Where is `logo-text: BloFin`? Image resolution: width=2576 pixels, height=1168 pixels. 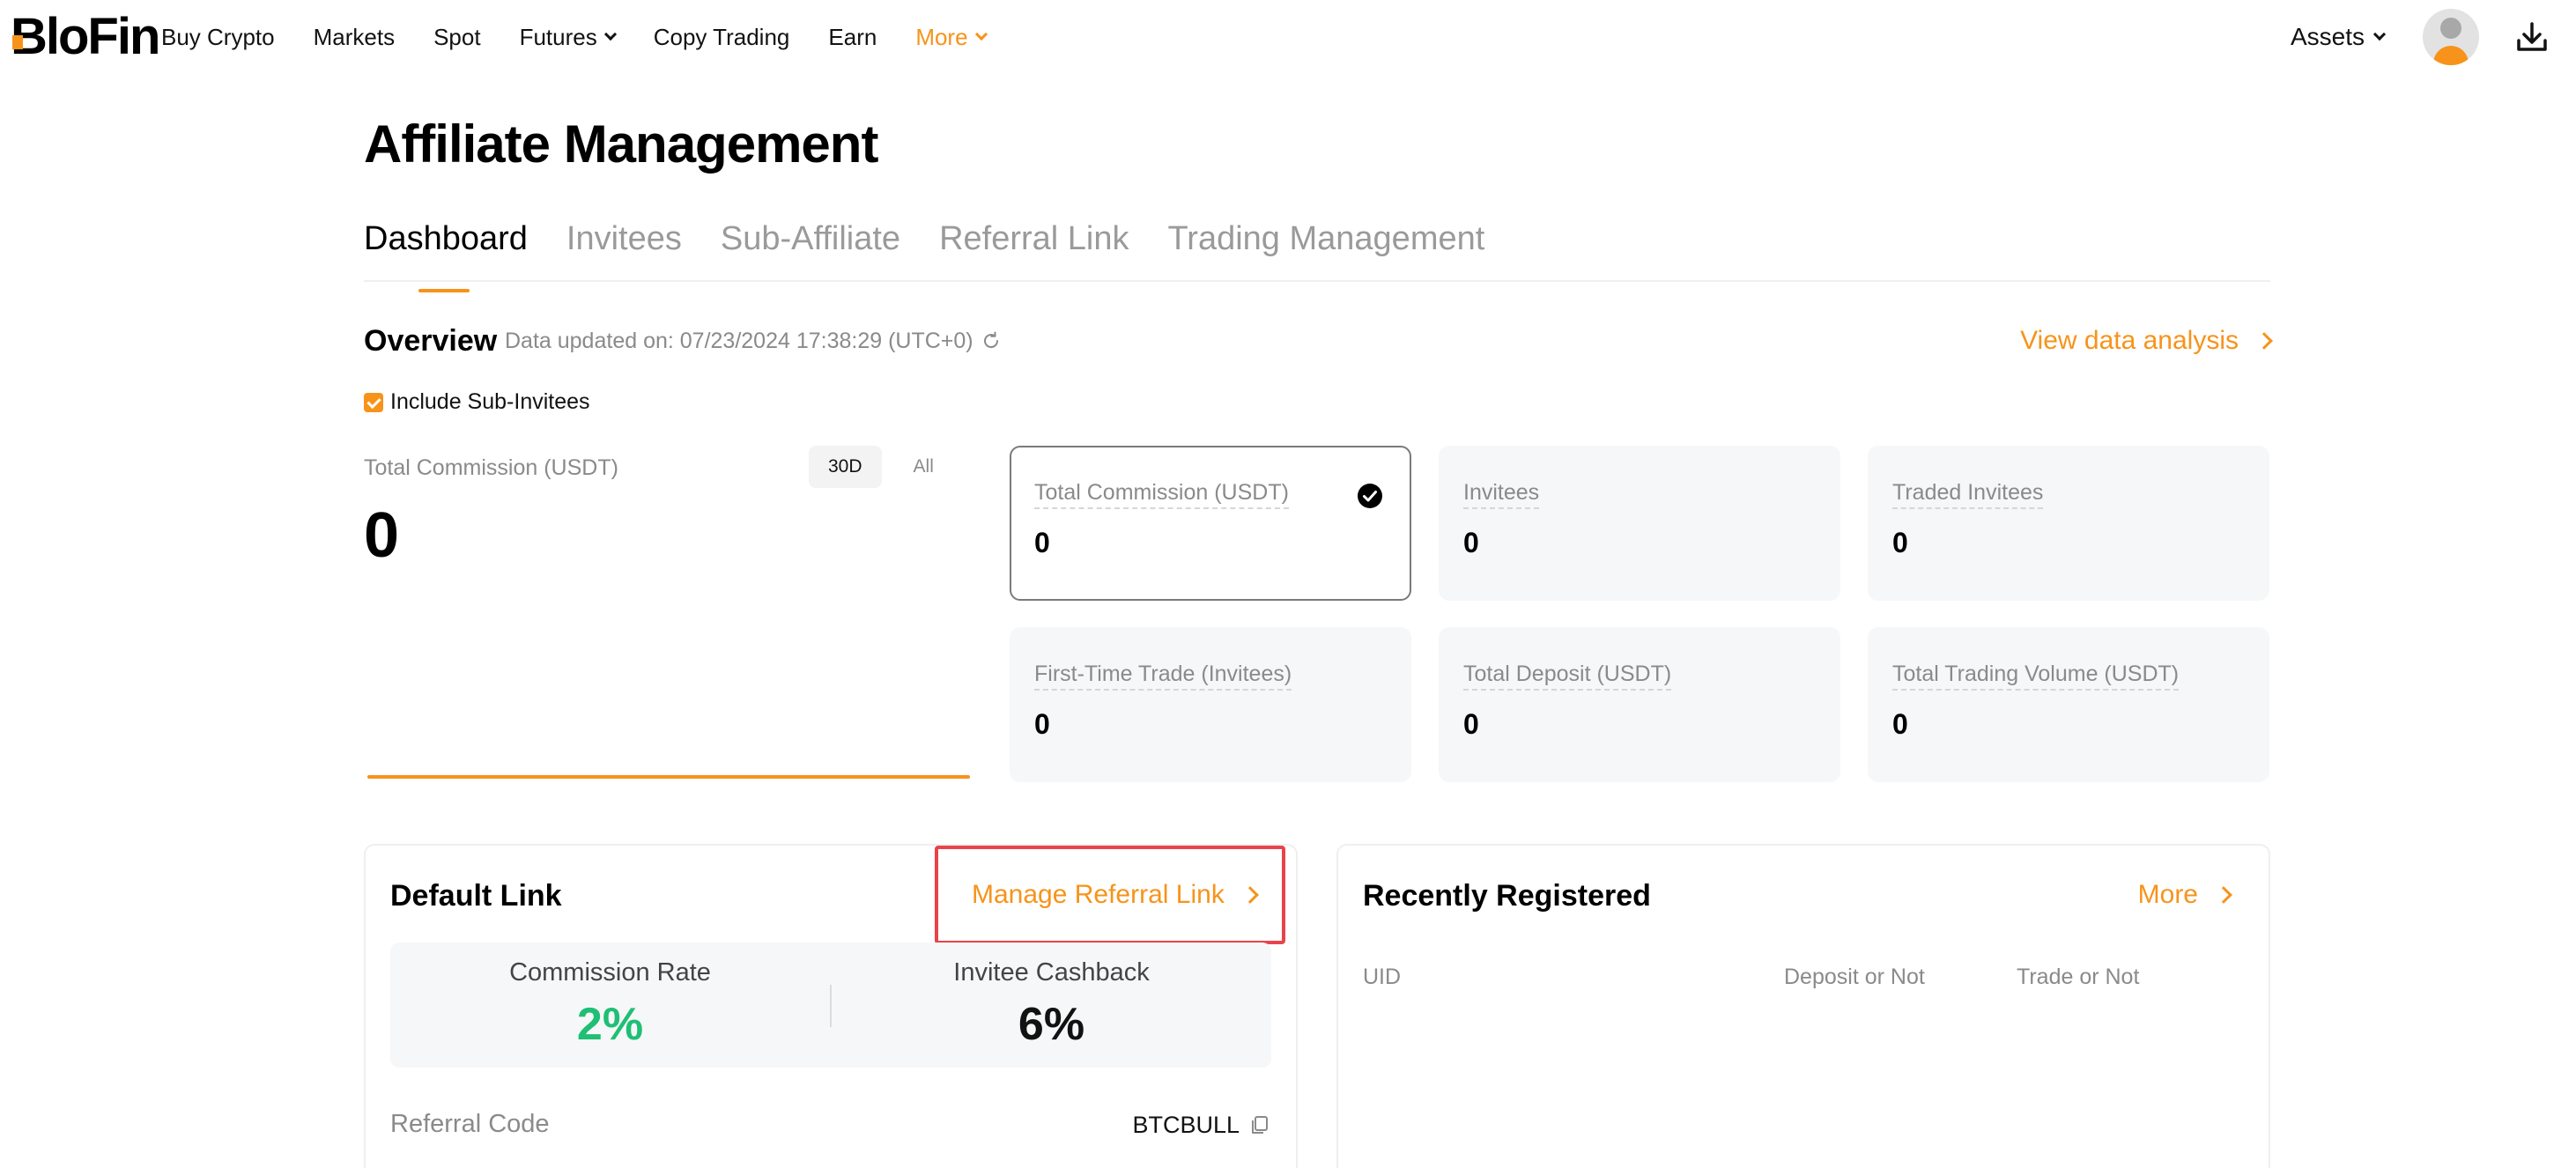 logo-text: BloFin is located at coordinates (86, 36).